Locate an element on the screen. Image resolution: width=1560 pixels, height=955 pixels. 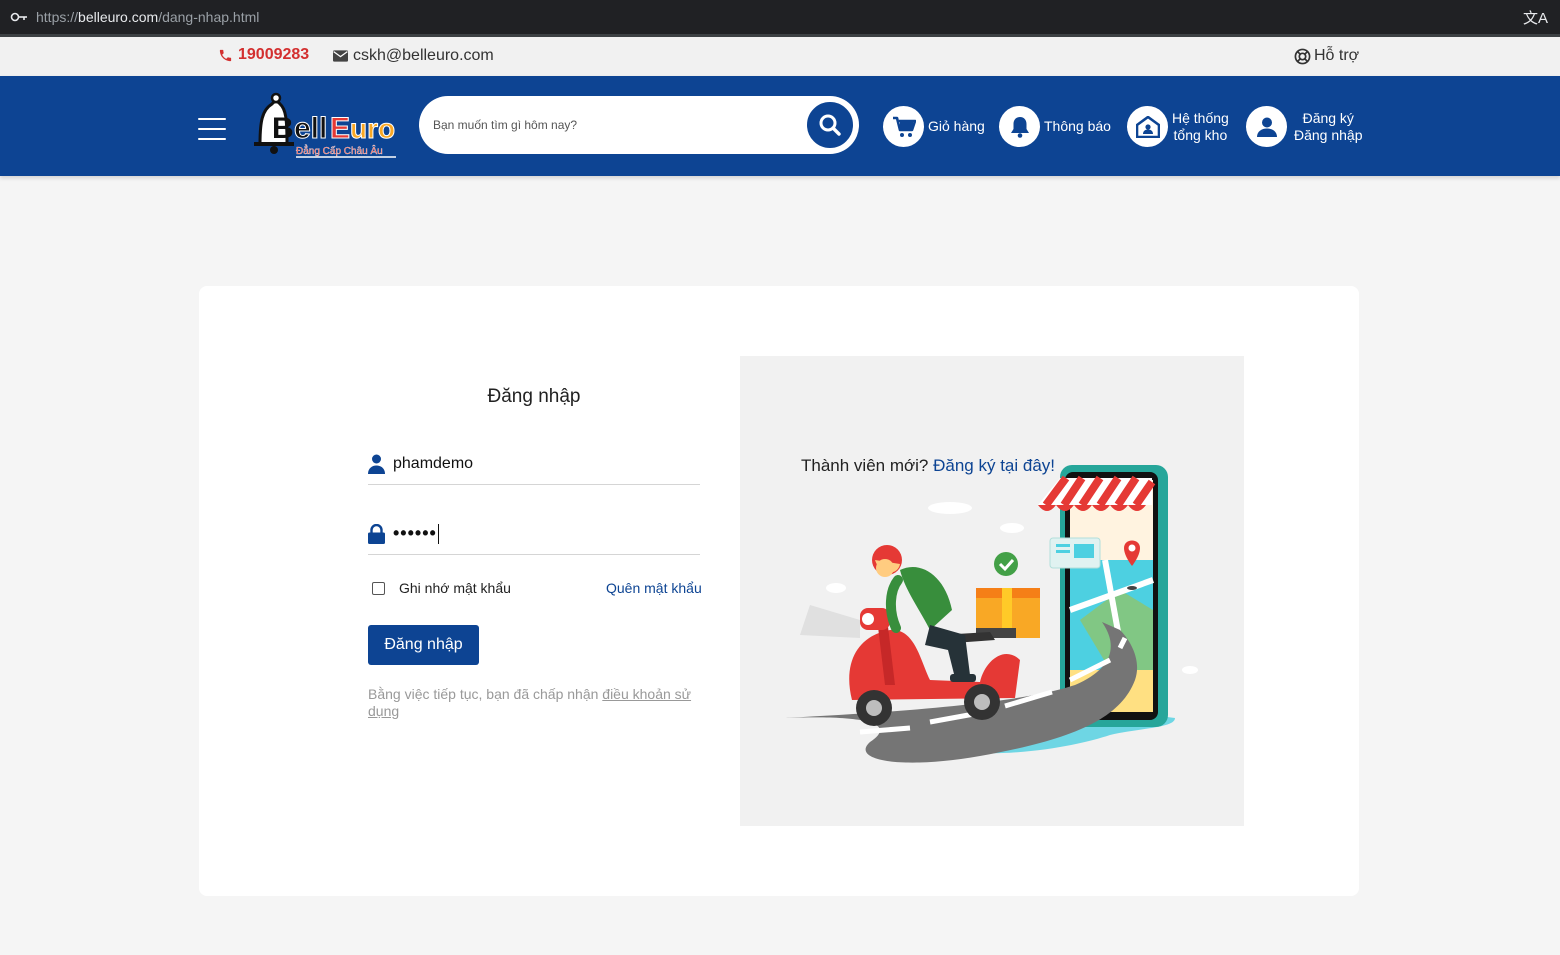
svg-text: uro is located at coordinates (372, 128).